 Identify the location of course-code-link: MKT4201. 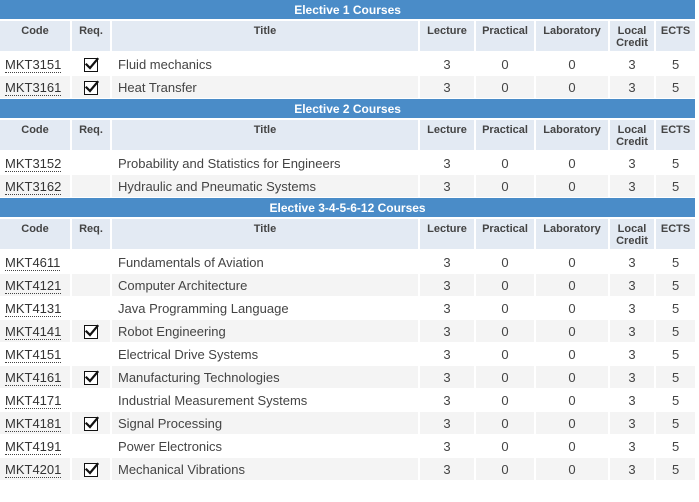
(33, 469).